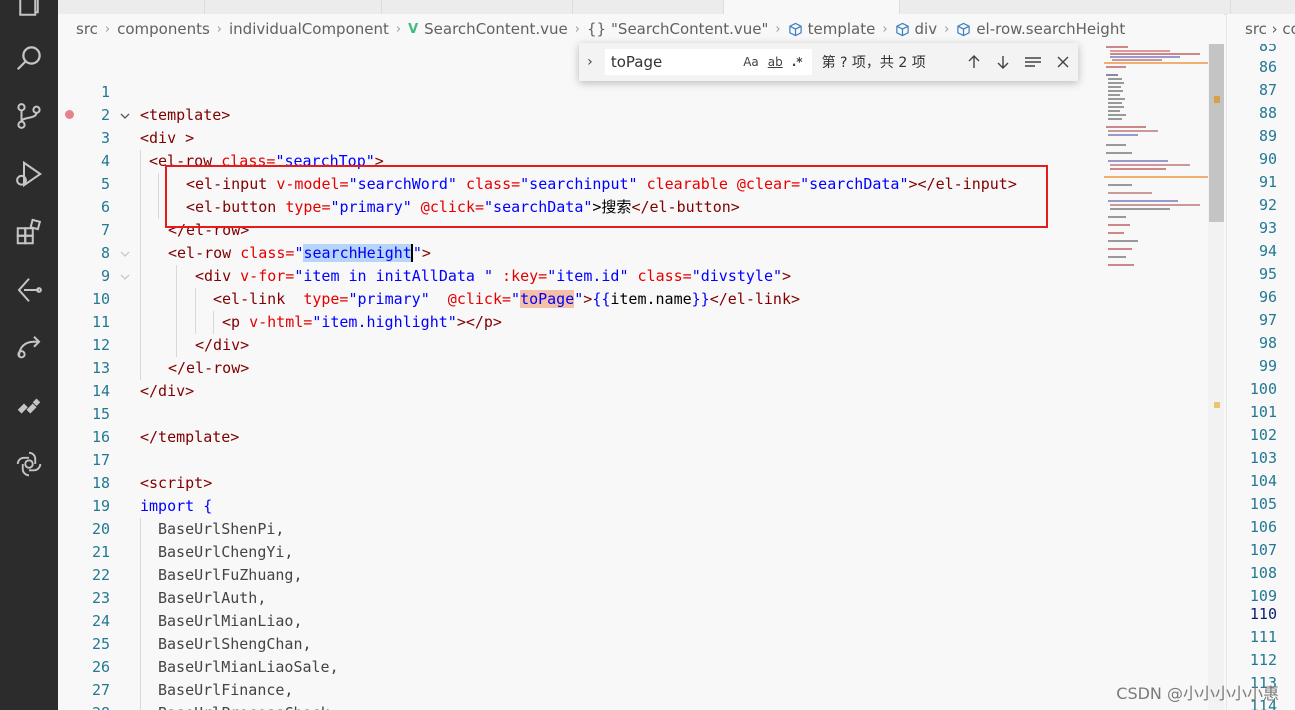  Describe the element at coordinates (394, 276) in the screenshot. I see `token: "item in initAllData "` at that location.